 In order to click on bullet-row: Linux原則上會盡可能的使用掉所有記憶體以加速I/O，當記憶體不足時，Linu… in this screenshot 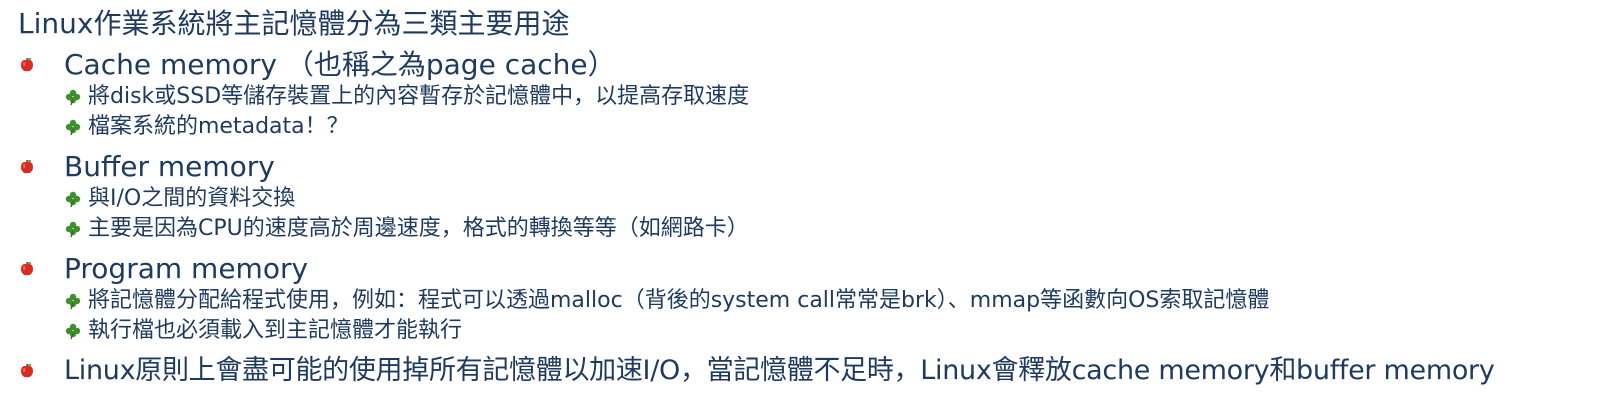, I will do `click(799, 371)`.